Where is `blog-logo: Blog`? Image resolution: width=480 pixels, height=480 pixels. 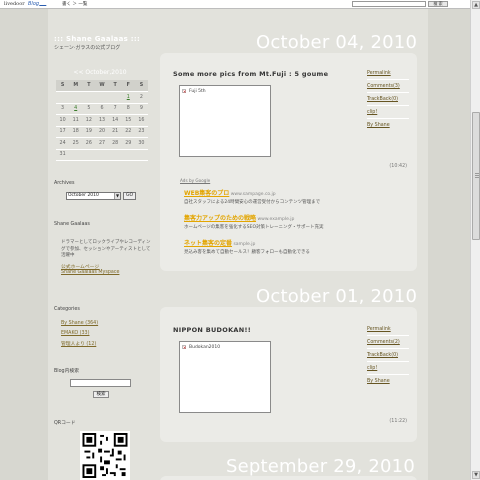 blog-logo: Blog is located at coordinates (33, 4).